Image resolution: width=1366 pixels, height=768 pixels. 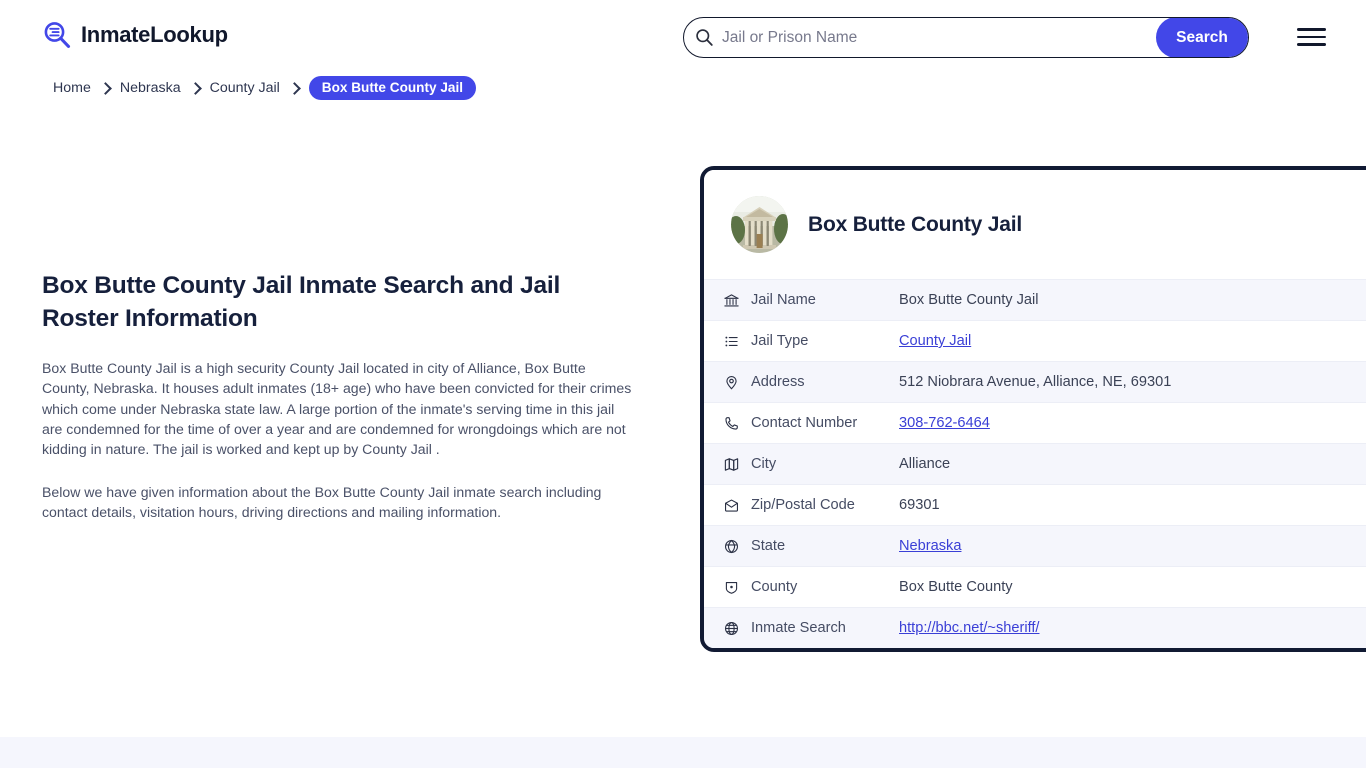 I want to click on breadcrumb-item-county-jail: County Jail, so click(x=245, y=88).